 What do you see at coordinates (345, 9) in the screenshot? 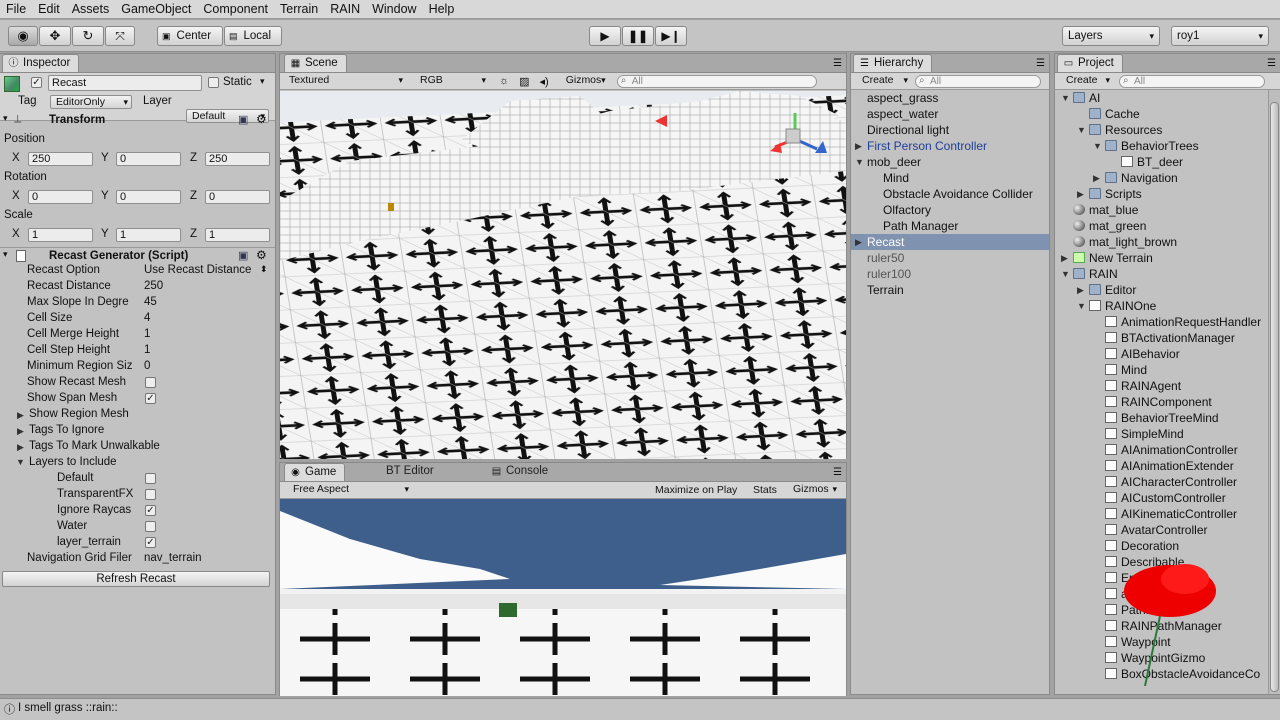
I see `menu-rain: RAIN` at bounding box center [345, 9].